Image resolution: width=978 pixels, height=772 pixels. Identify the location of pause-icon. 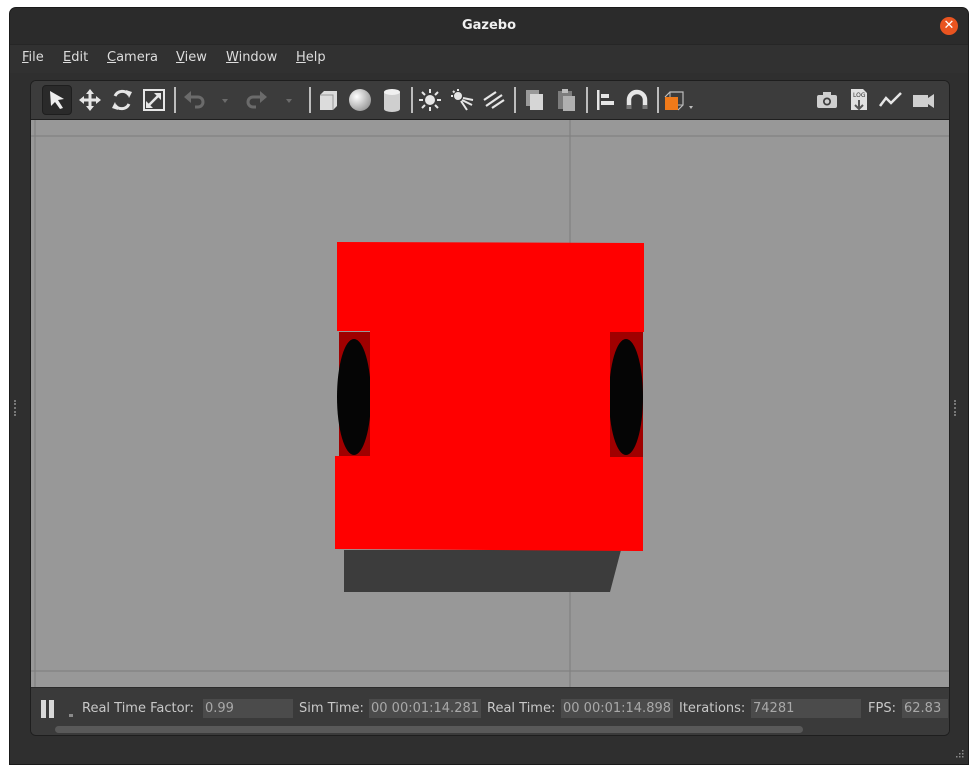
(43, 709).